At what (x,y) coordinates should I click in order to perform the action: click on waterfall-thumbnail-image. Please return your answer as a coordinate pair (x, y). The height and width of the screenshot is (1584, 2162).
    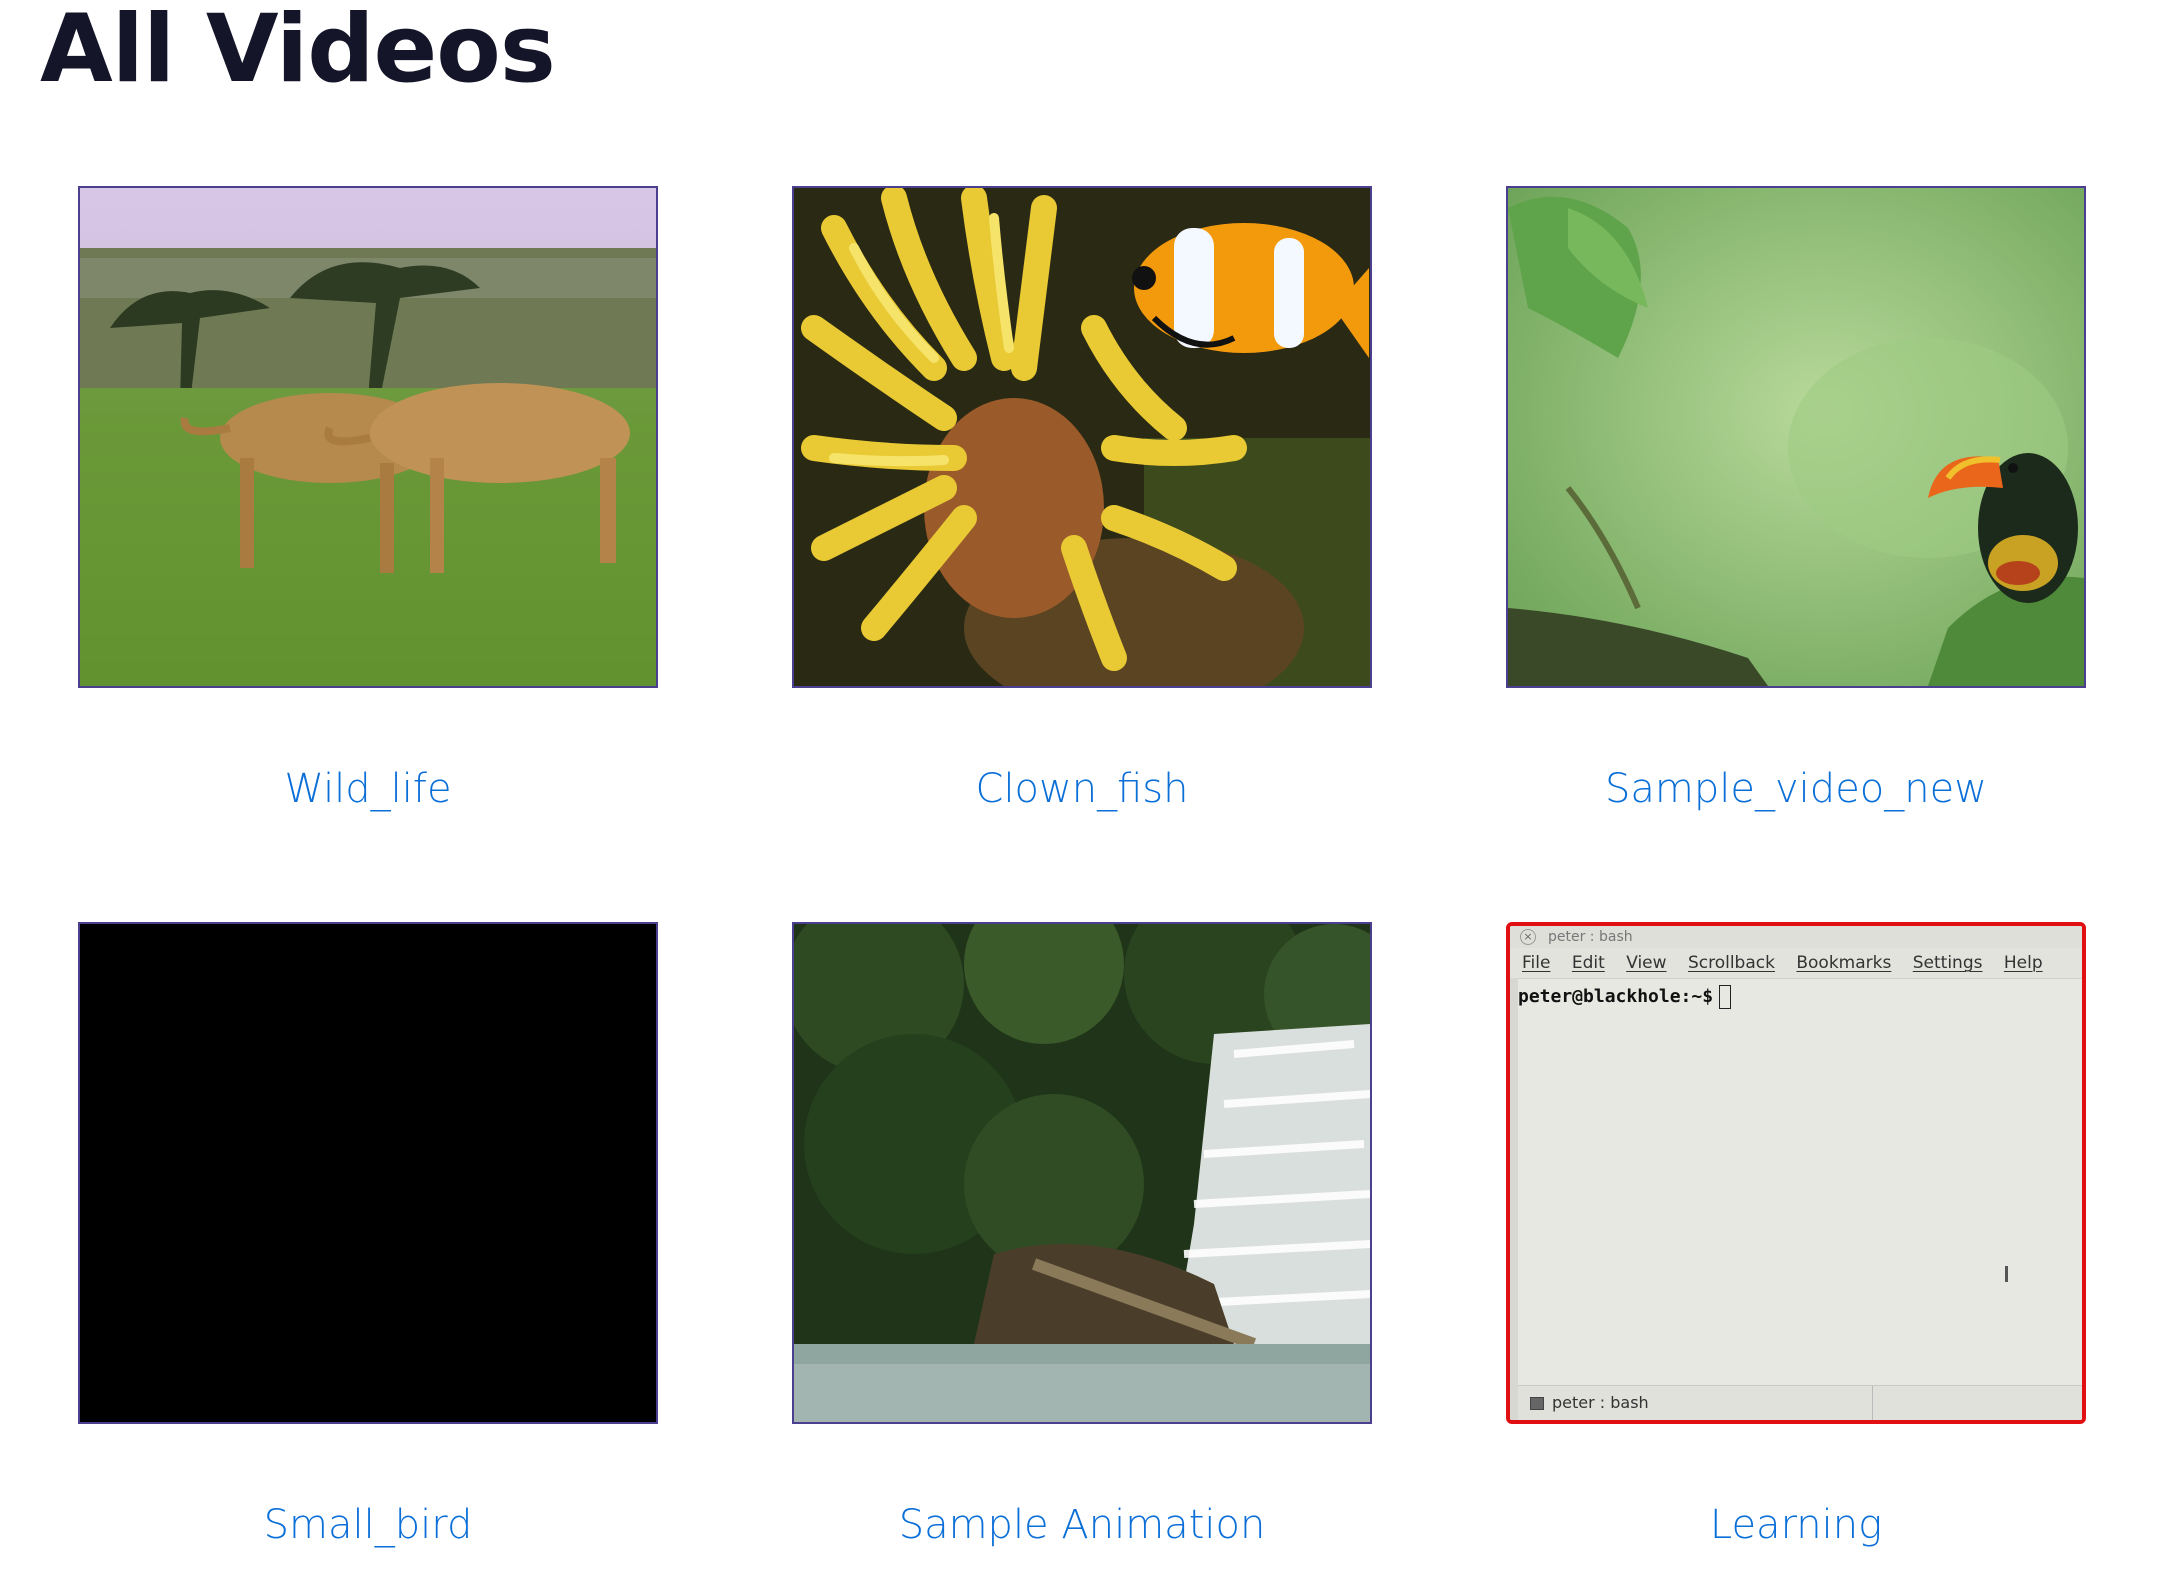
    Looking at the image, I should click on (1082, 1173).